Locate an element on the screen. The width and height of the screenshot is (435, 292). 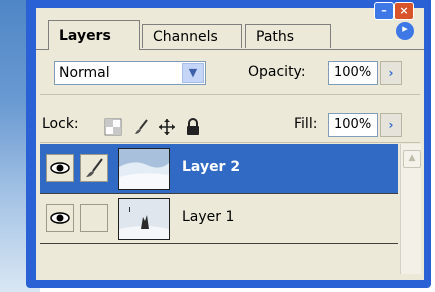
tab-layers: Layers is located at coordinates (94, 35).